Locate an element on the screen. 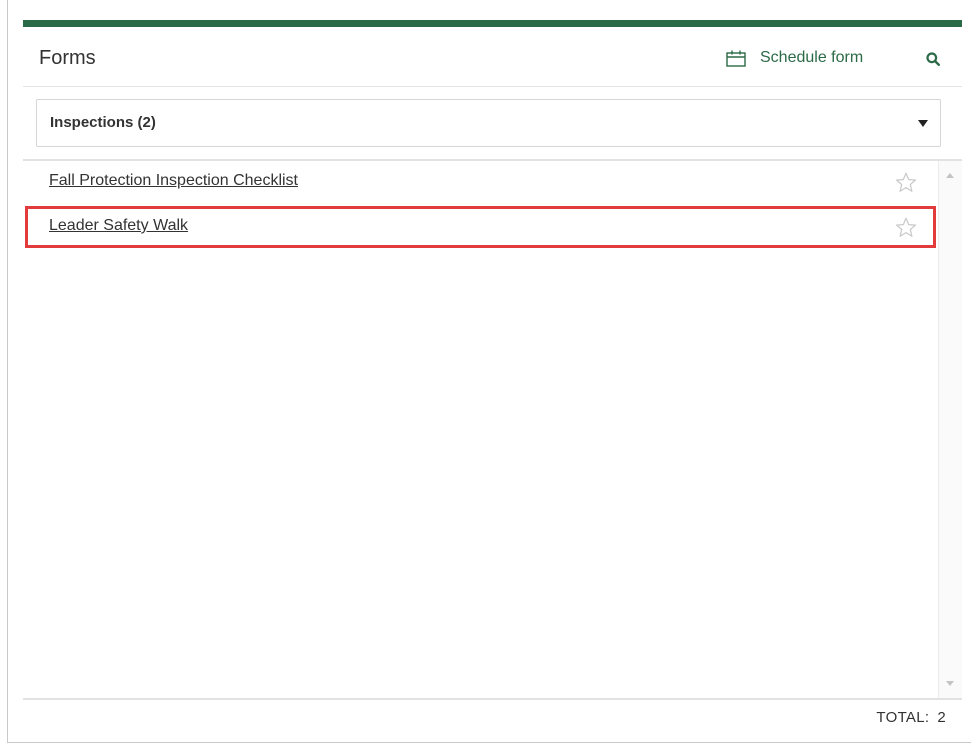  search-icon is located at coordinates (933, 59).